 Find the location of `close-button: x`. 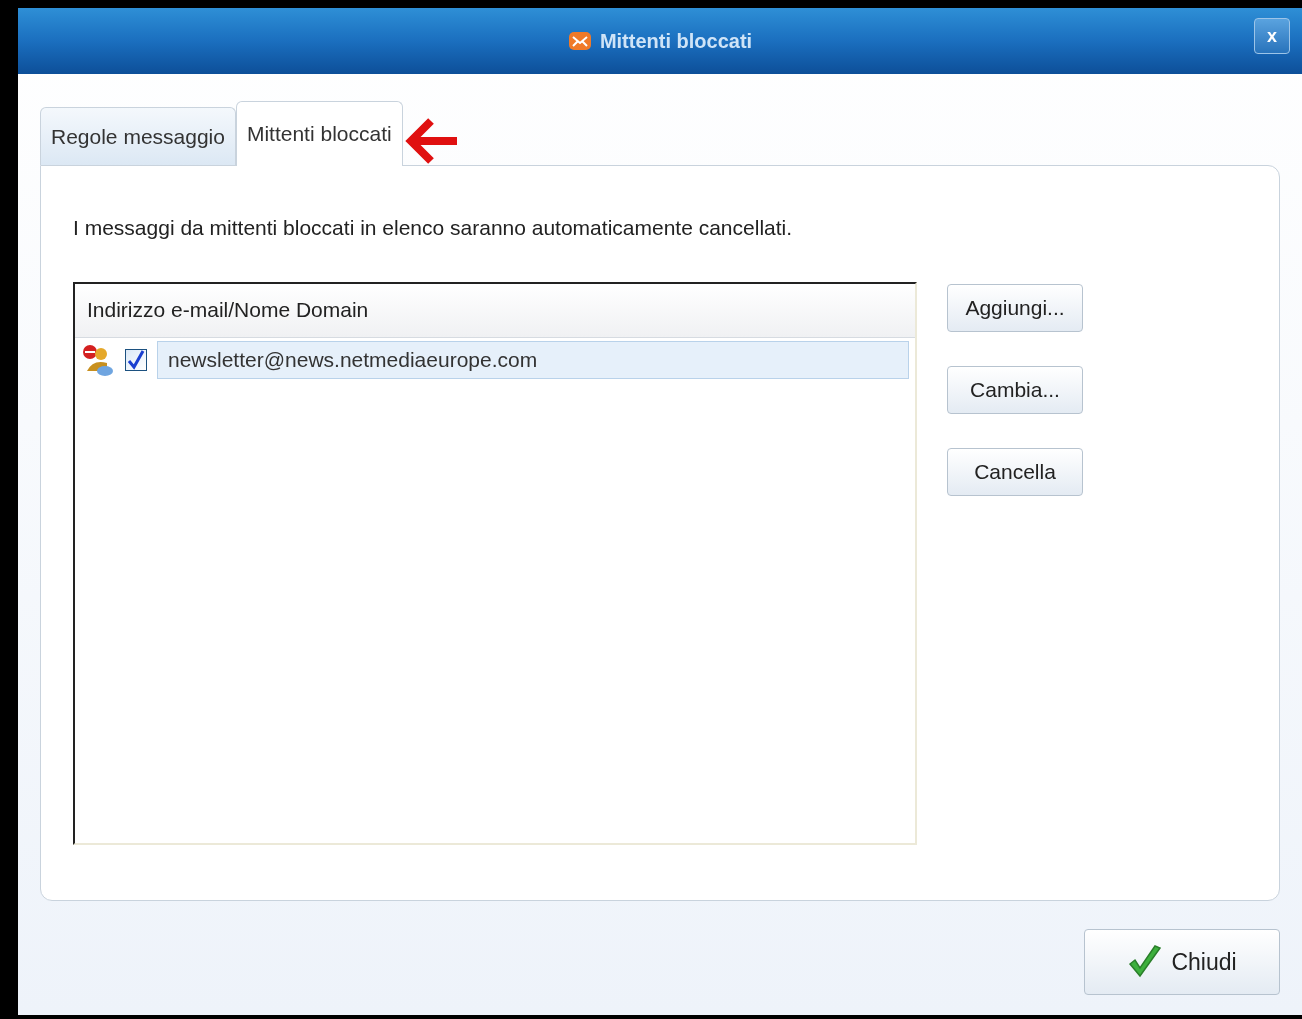

close-button: x is located at coordinates (1272, 36).